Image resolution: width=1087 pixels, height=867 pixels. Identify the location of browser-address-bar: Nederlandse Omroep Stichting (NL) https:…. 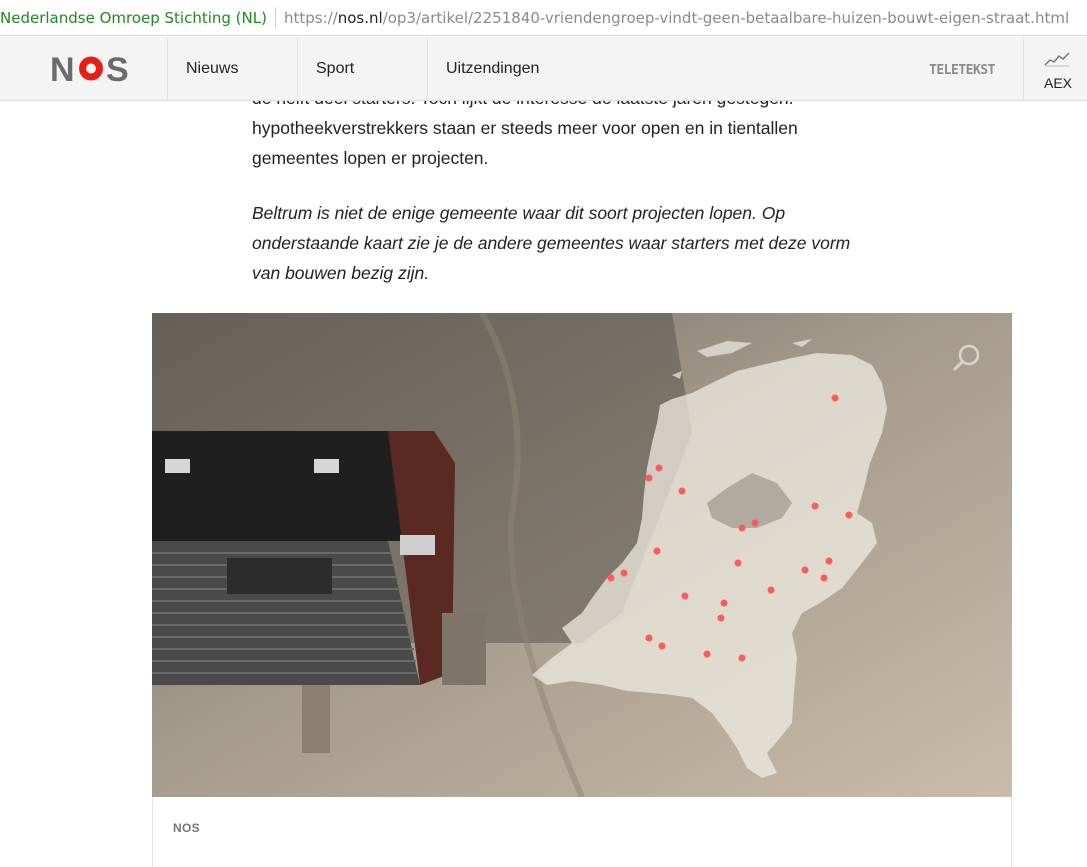
(543, 18).